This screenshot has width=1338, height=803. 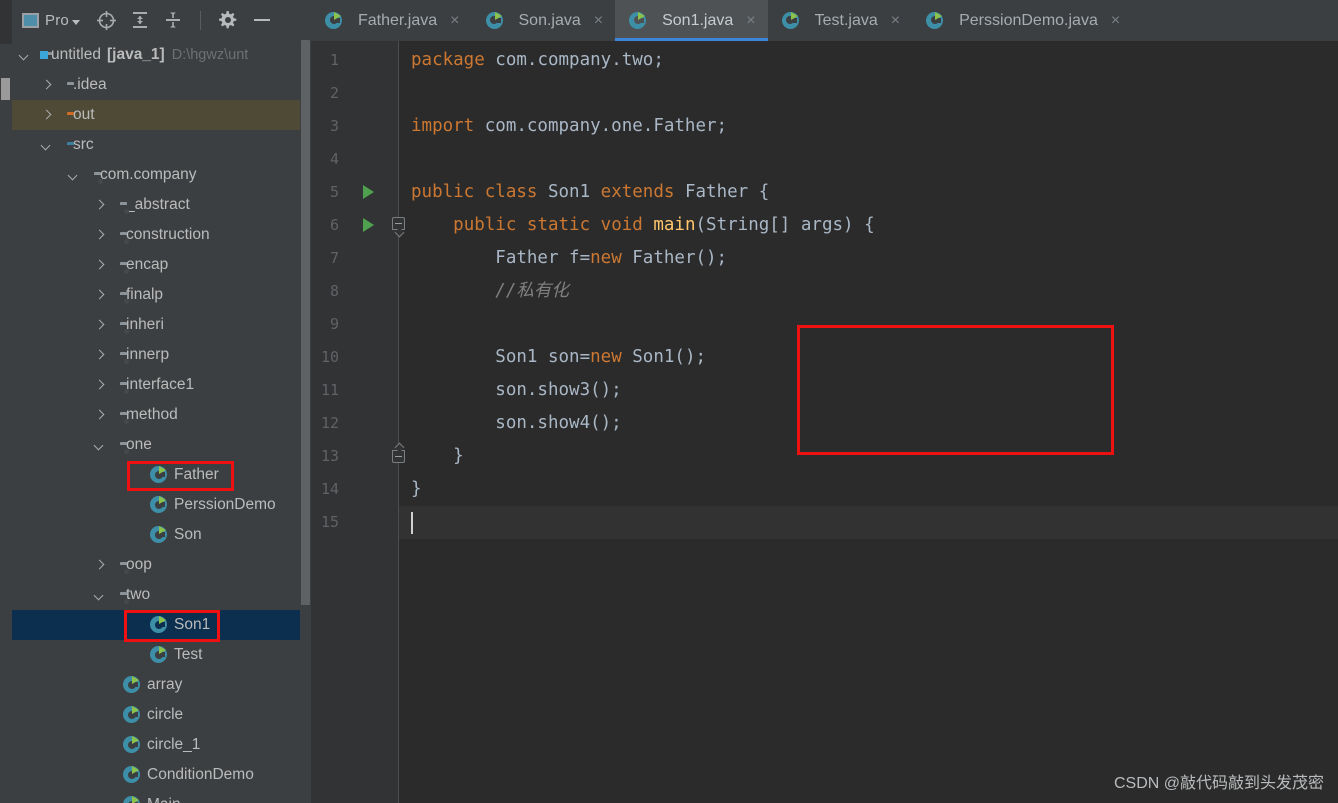 I want to click on tree-row-com-company: com.company, so click(x=161, y=175).